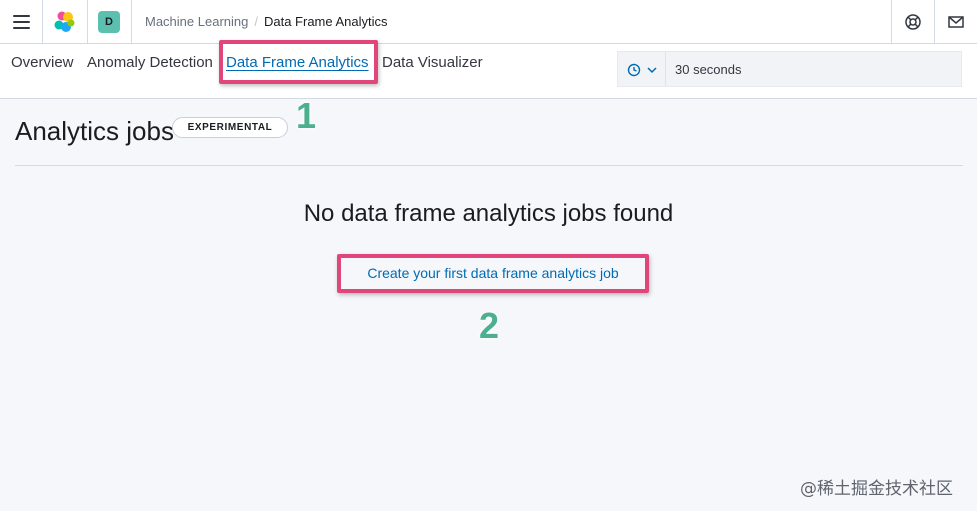  What do you see at coordinates (652, 70) in the screenshot?
I see `chevron-down-icon` at bounding box center [652, 70].